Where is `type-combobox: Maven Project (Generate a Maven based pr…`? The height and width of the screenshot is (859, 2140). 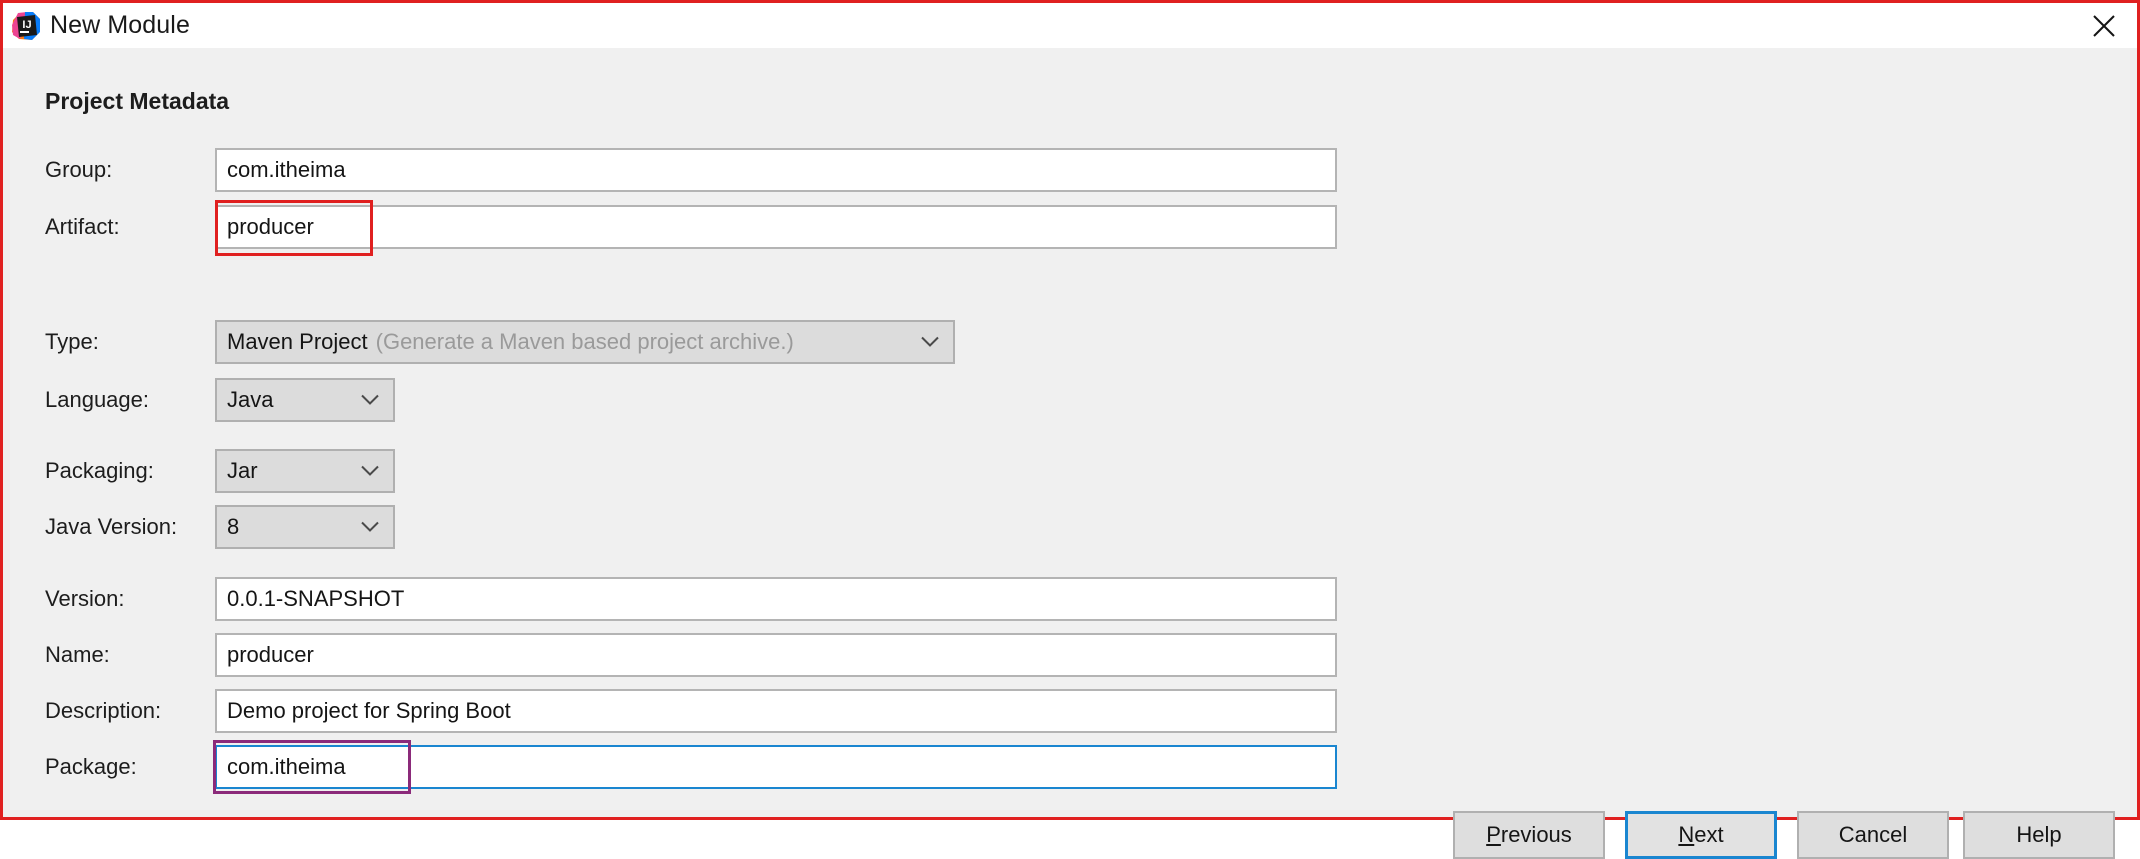
type-combobox: Maven Project (Generate a Maven based pr… is located at coordinates (585, 342).